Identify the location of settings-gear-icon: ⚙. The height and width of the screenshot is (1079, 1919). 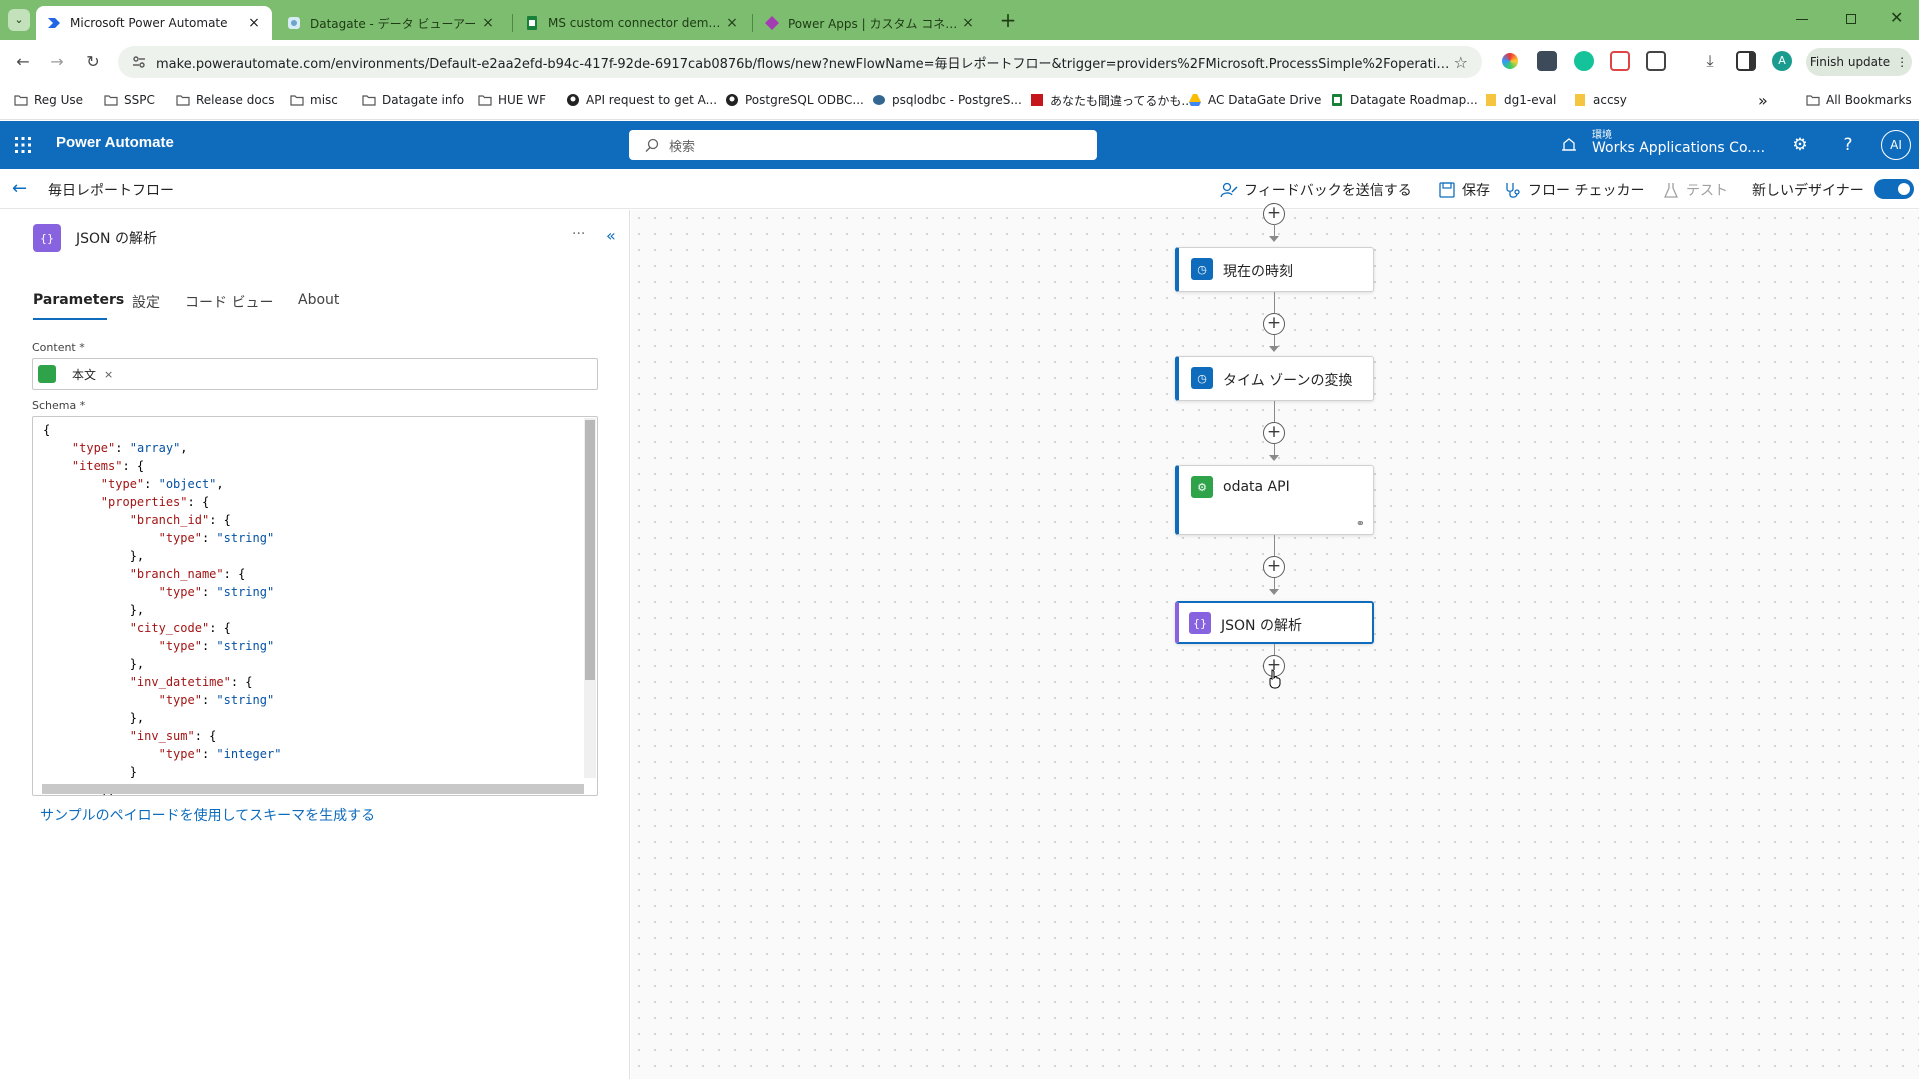
(1800, 145).